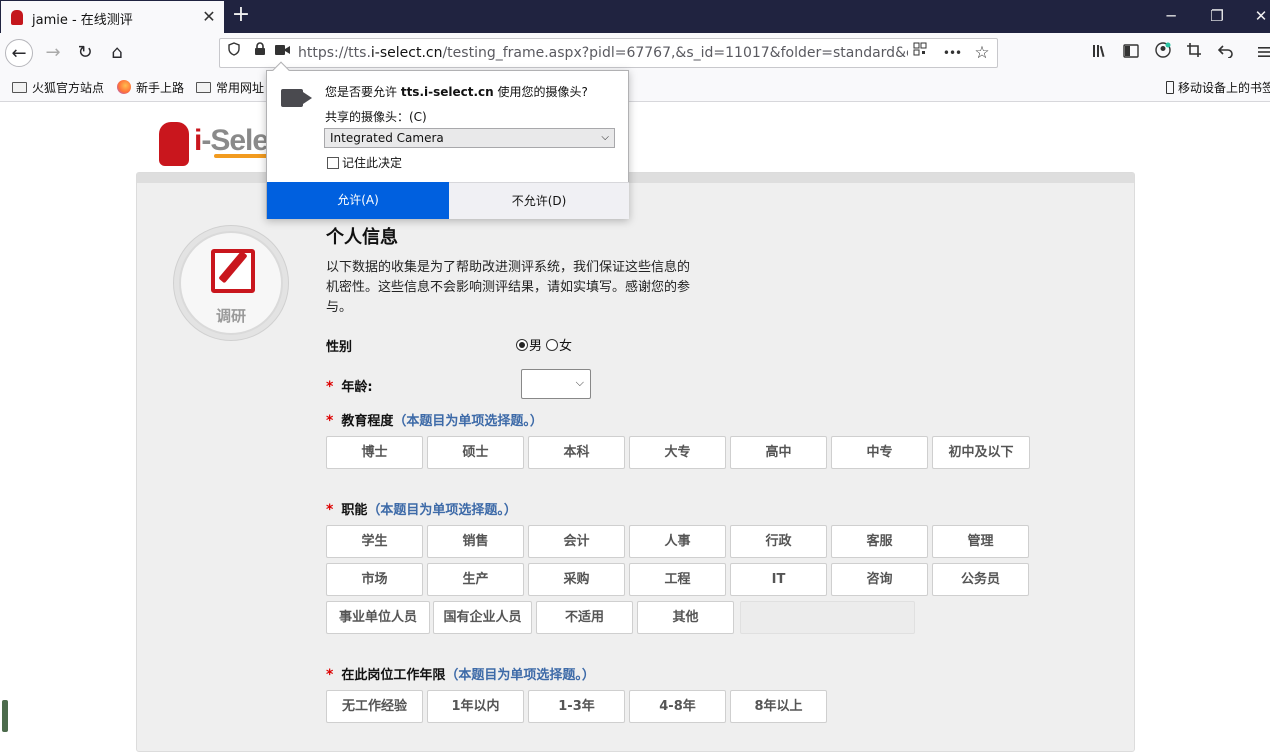  I want to click on mobile-device-icon, so click(1170, 87).